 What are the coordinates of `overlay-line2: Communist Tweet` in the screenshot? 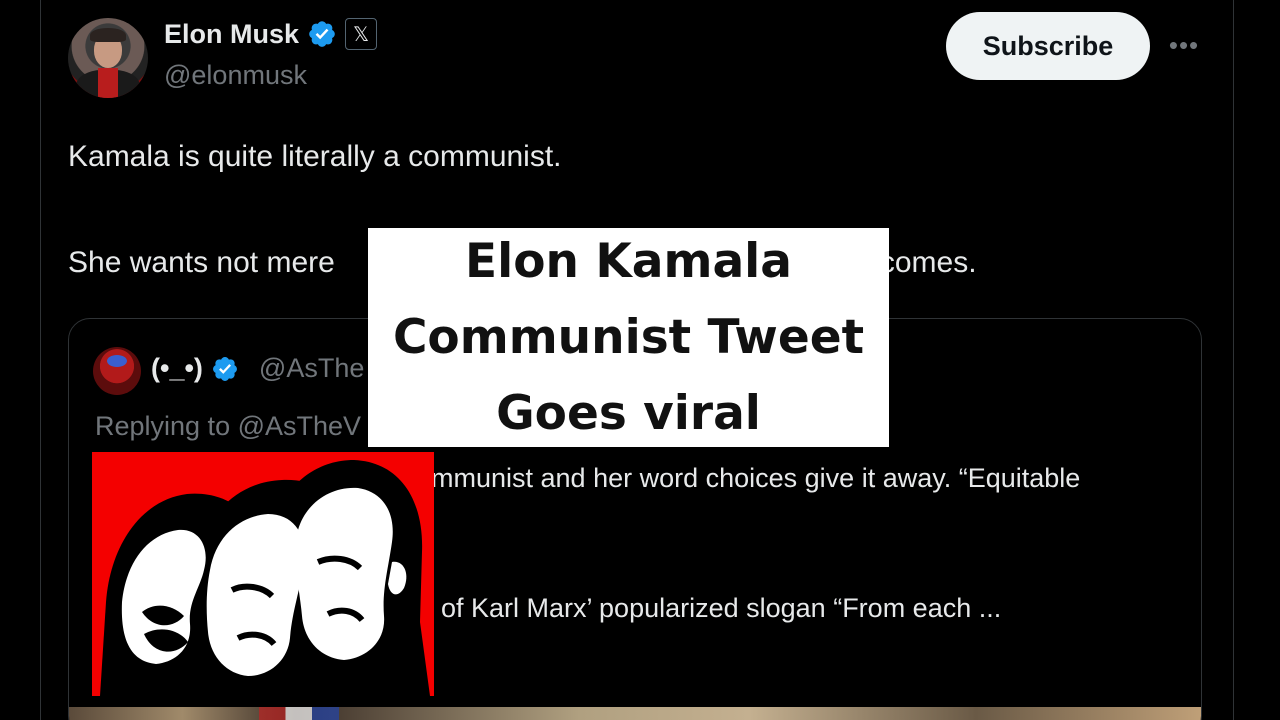 It's located at (628, 337).